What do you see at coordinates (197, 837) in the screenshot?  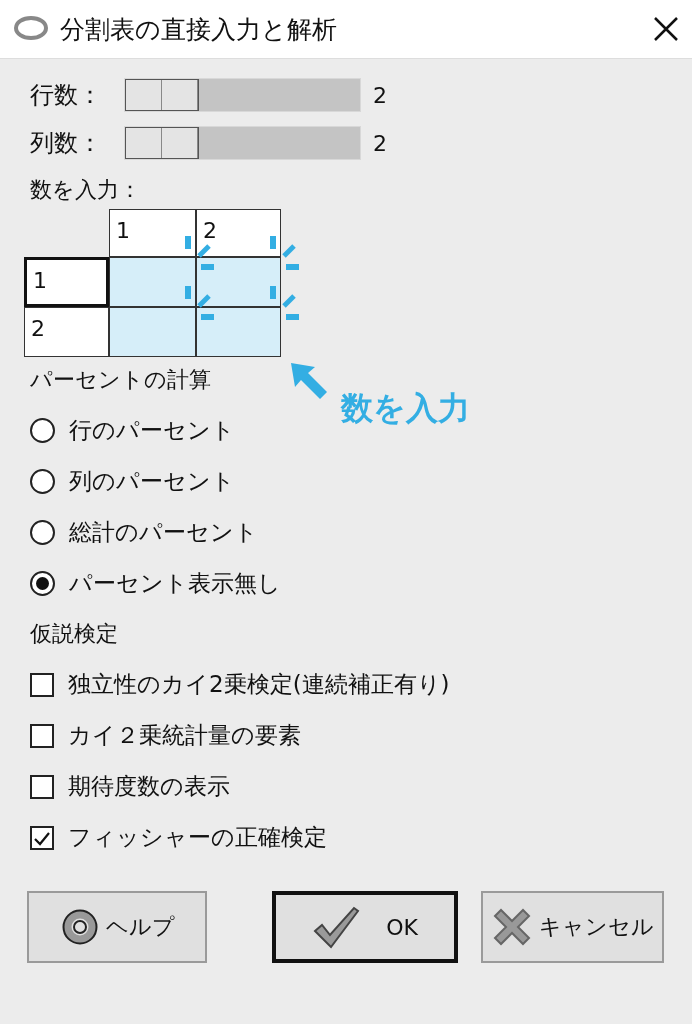 I see `checkbox-label: フィッシャーの正確検定` at bounding box center [197, 837].